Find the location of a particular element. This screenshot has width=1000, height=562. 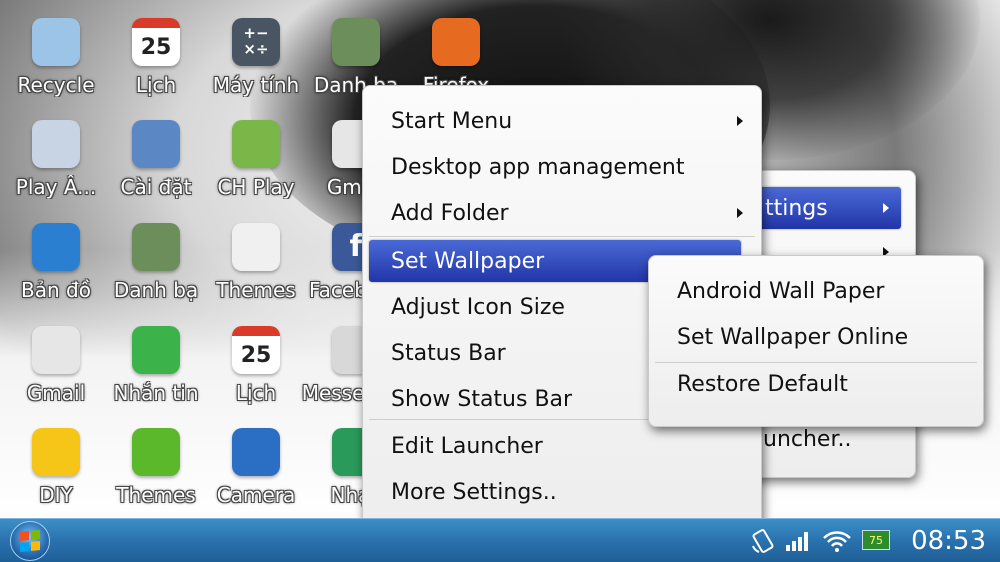

signal-strength-icon is located at coordinates (797, 541).